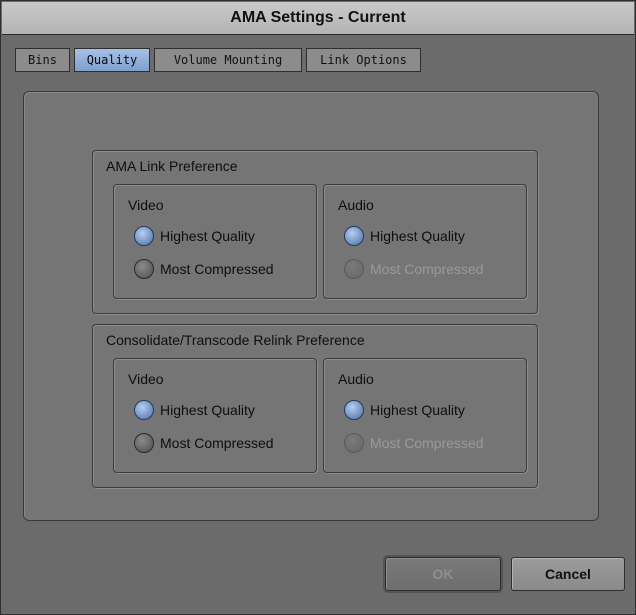  I want to click on relink-video-box: Video Highest Quality Most Compressed, so click(215, 415).